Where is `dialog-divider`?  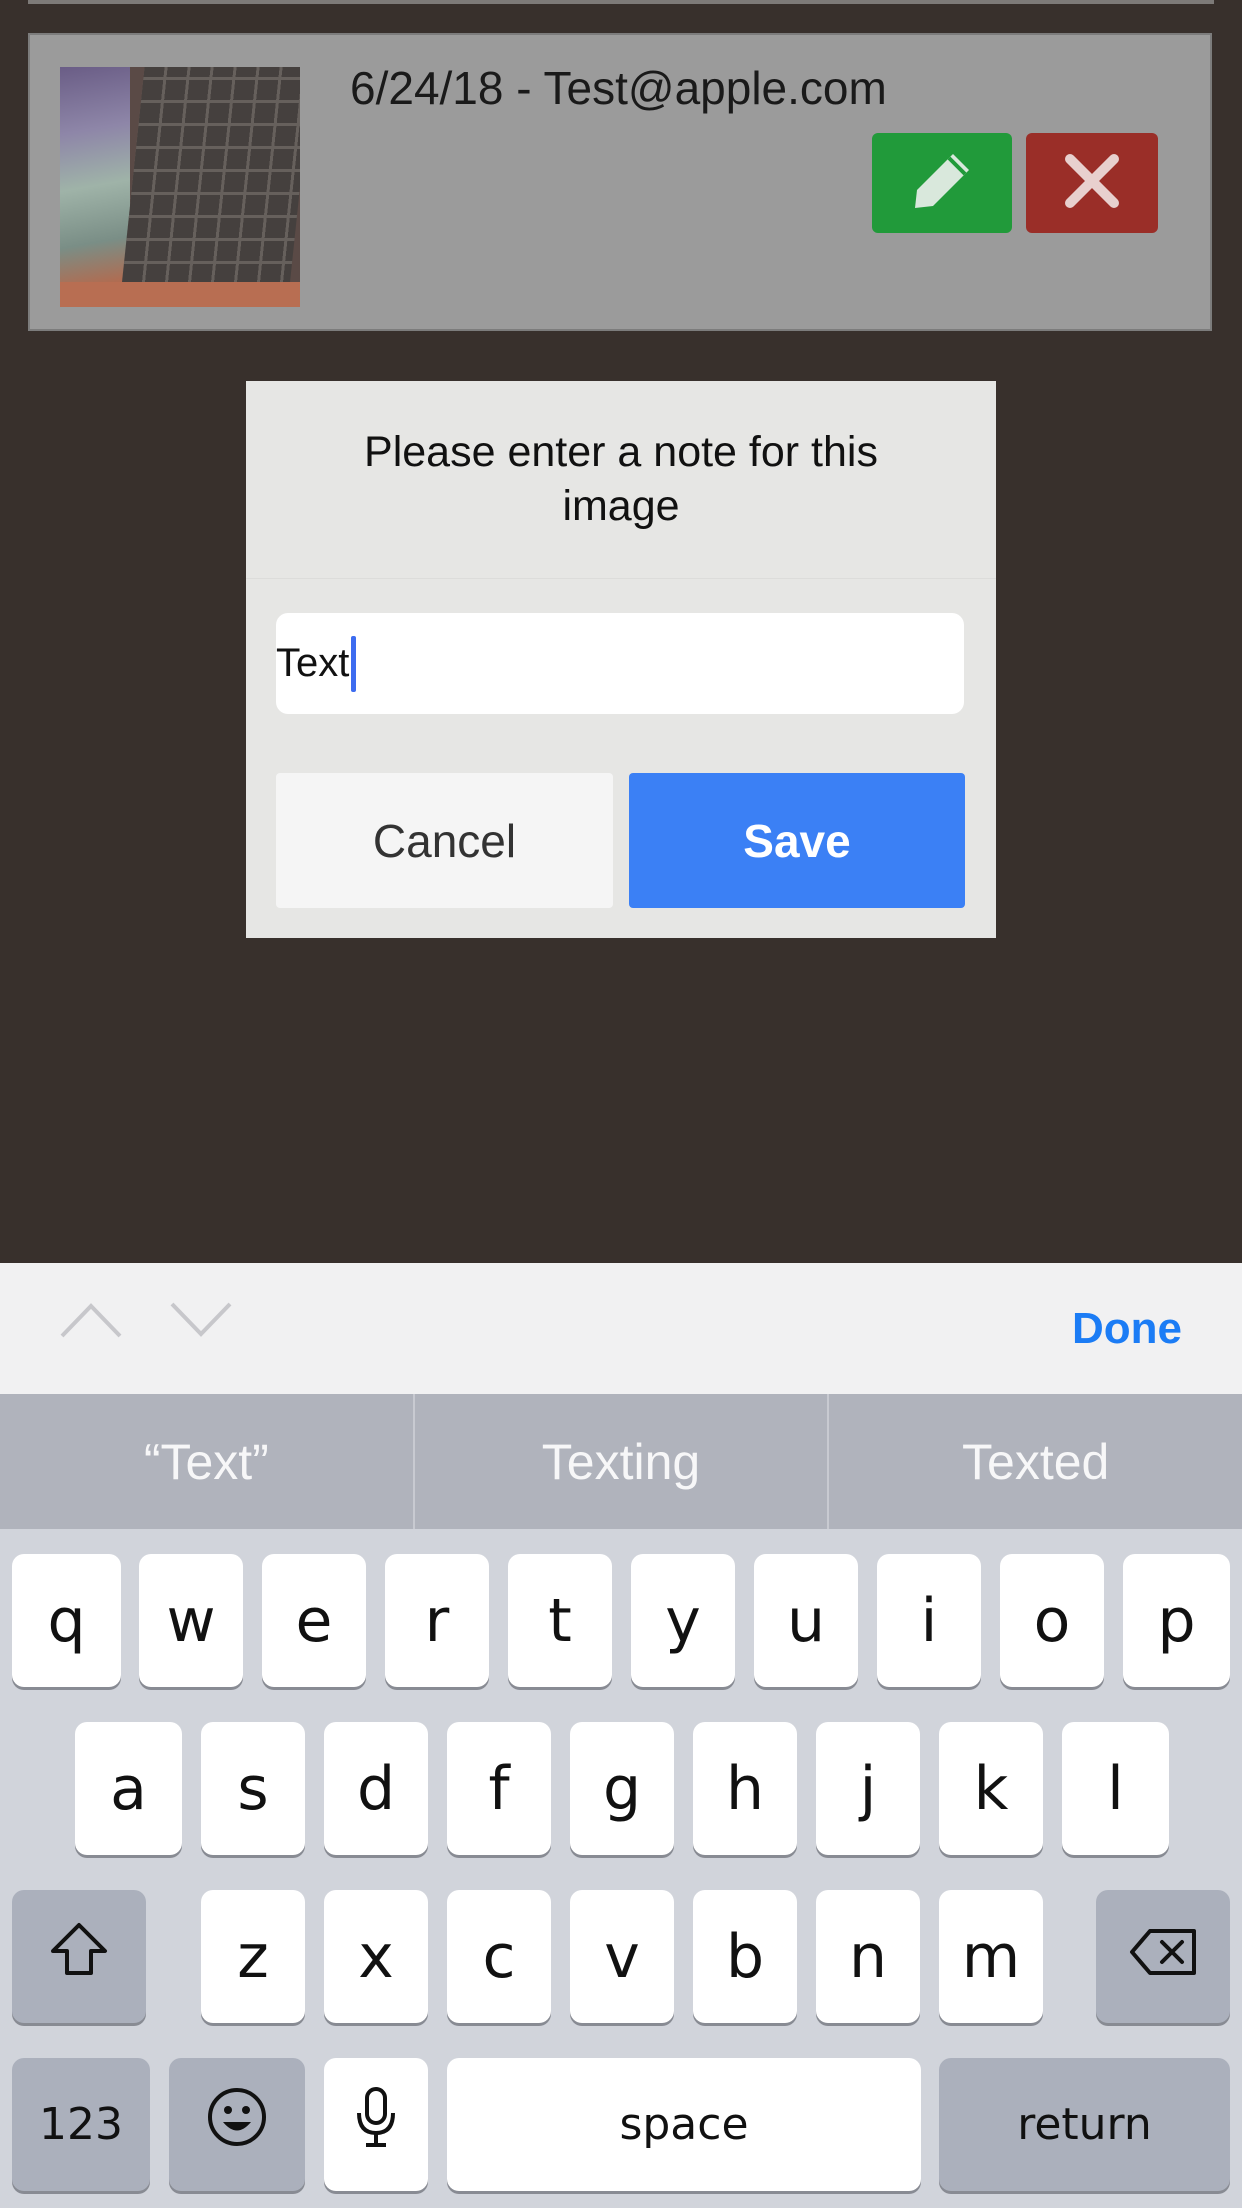
dialog-divider is located at coordinates (621, 578).